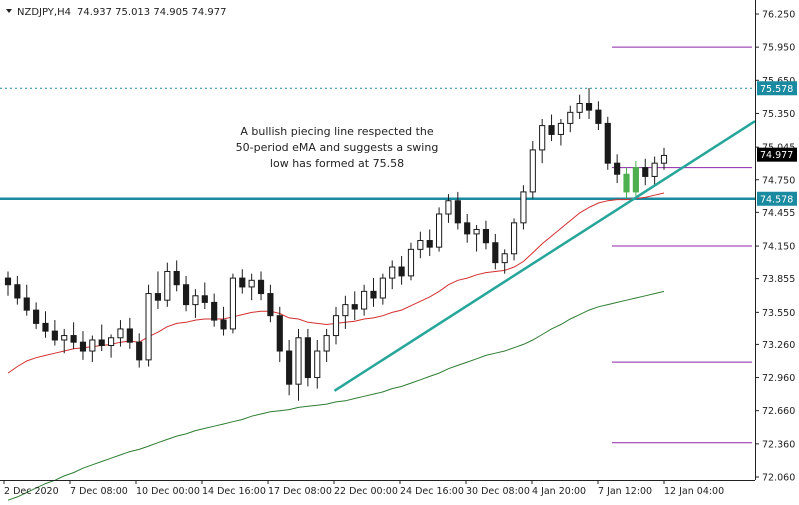  Describe the element at coordinates (694, 491) in the screenshot. I see `time-tick-label: 12 Jan 04:00` at that location.